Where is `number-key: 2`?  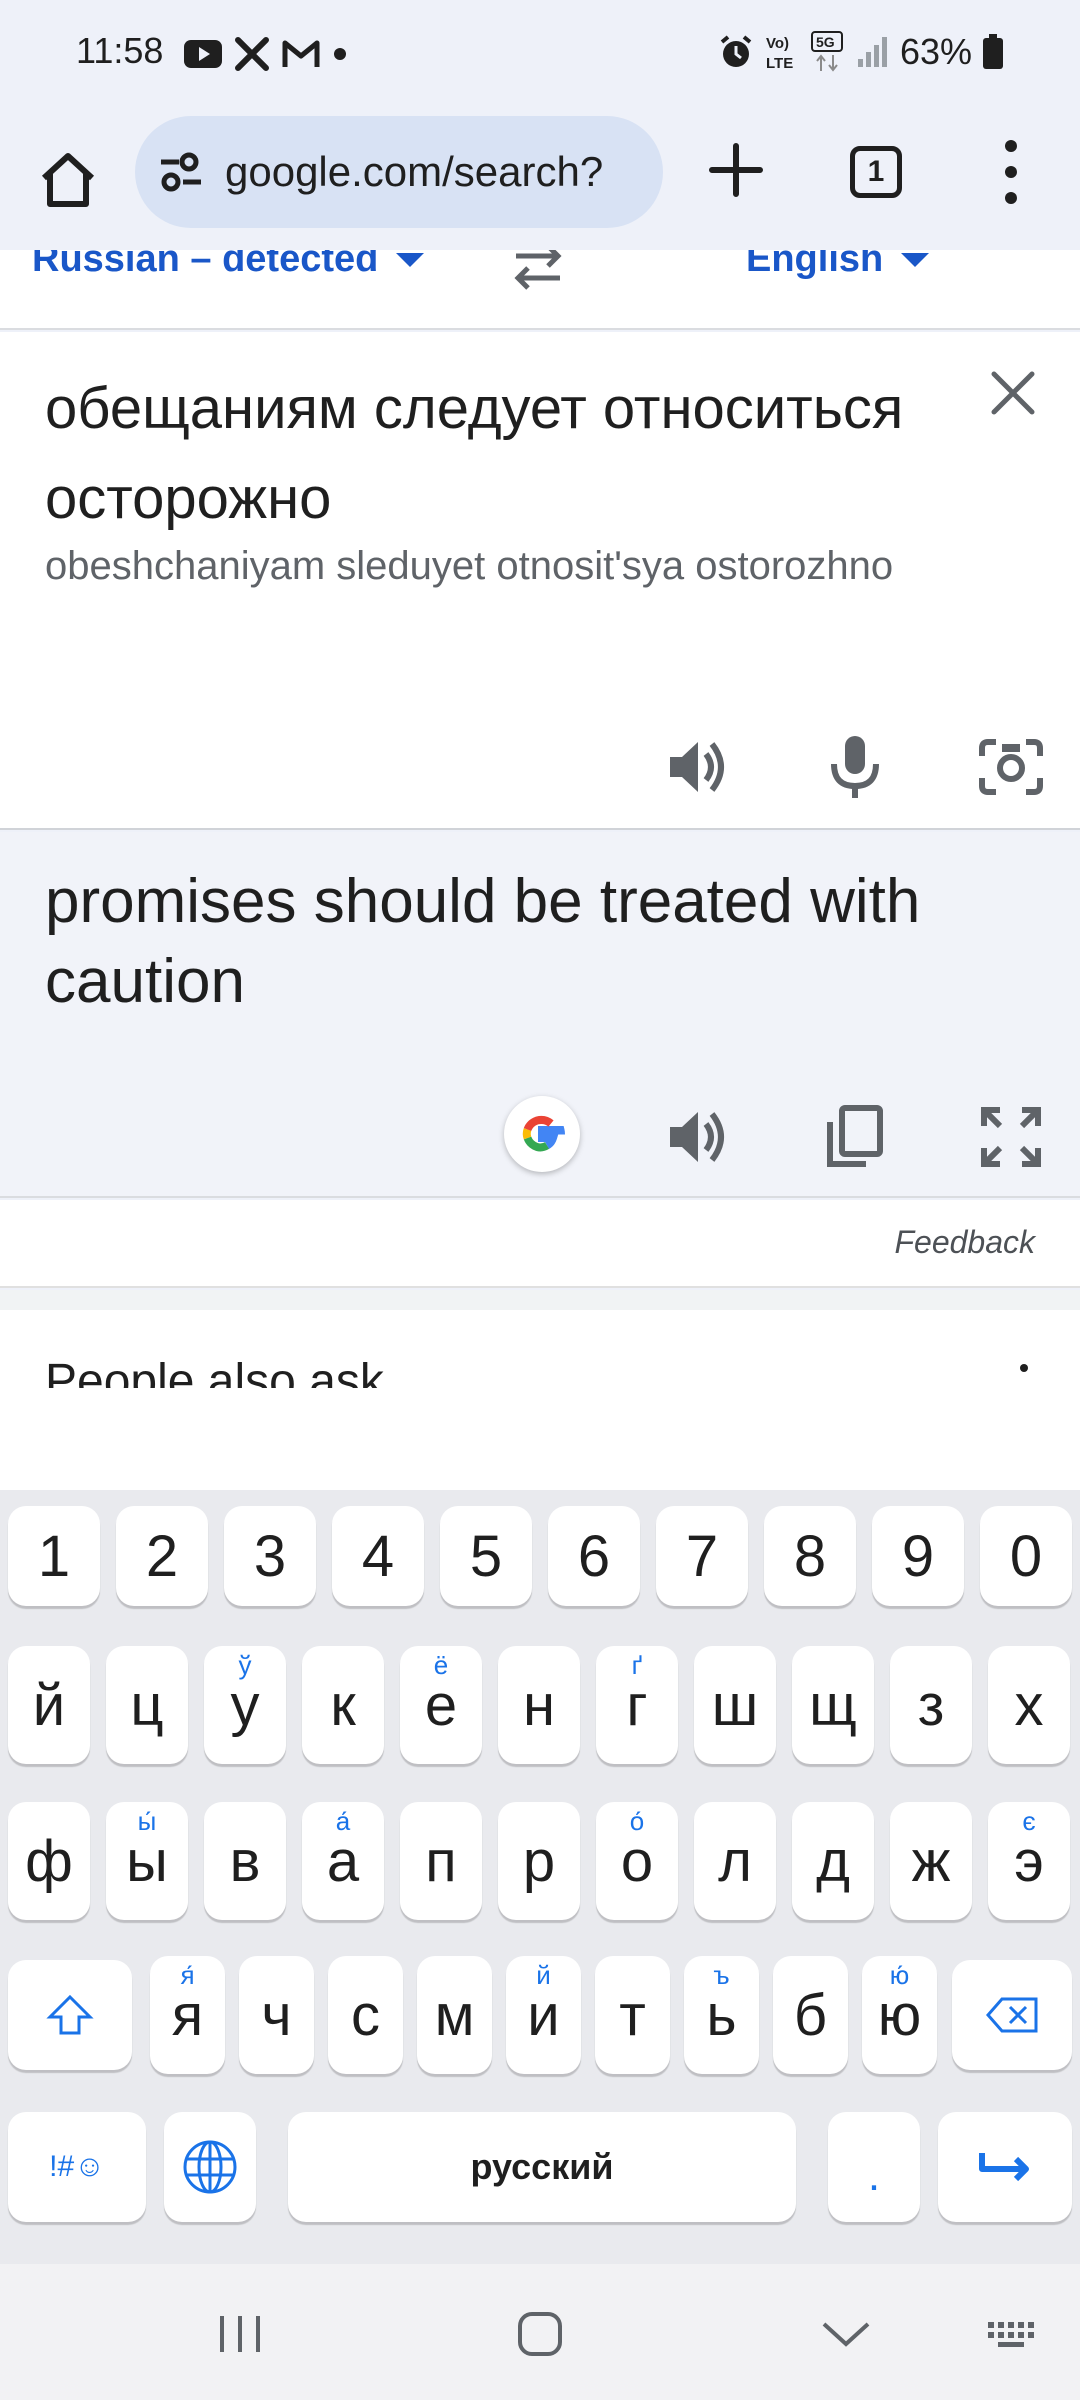
number-key: 2 is located at coordinates (162, 1556).